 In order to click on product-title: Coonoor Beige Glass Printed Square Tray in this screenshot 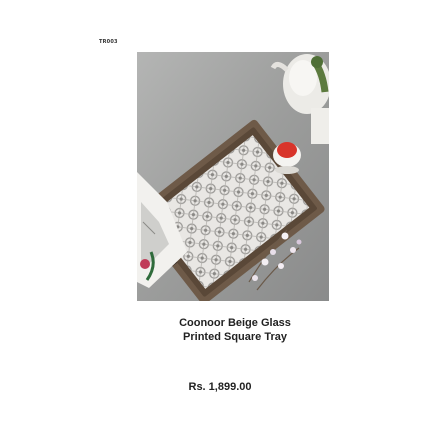, I will do `click(235, 330)`.